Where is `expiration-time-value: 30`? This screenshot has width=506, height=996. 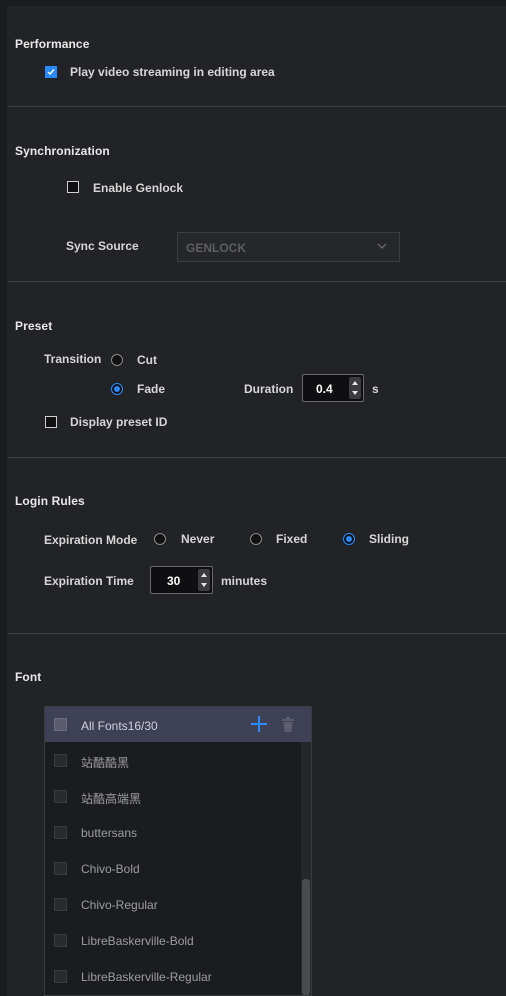
expiration-time-value: 30 is located at coordinates (174, 581).